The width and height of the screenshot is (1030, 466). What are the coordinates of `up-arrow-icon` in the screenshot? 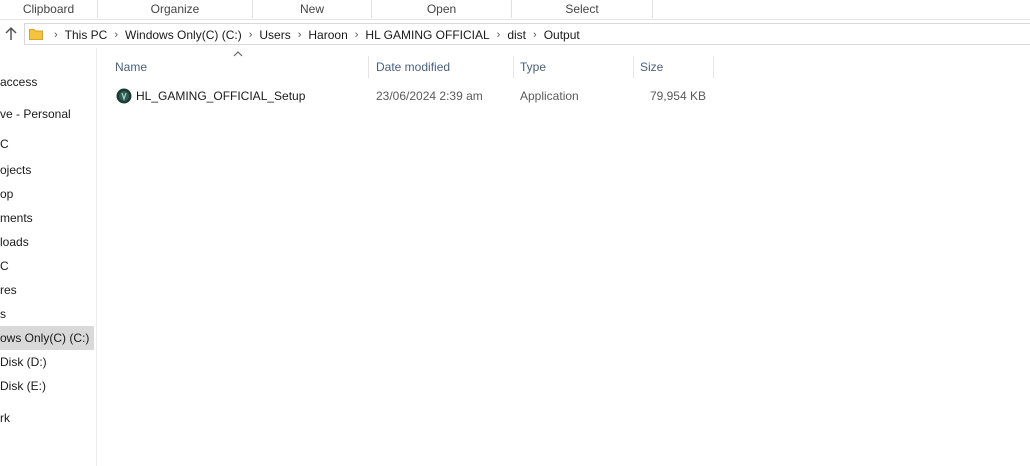 It's located at (11, 34).